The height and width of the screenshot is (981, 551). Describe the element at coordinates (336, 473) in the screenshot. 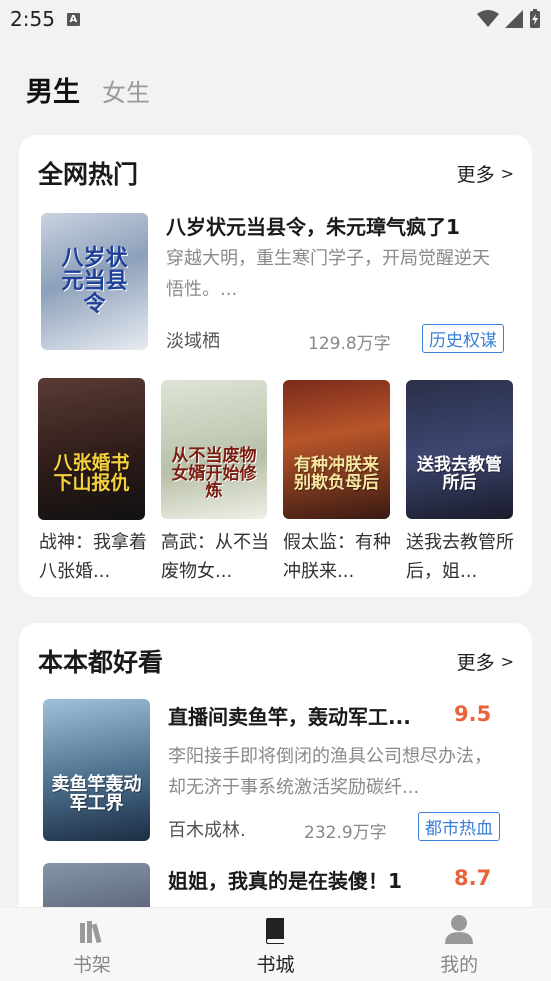

I see `cover-text: 有种冲朕来别欺负母后` at that location.